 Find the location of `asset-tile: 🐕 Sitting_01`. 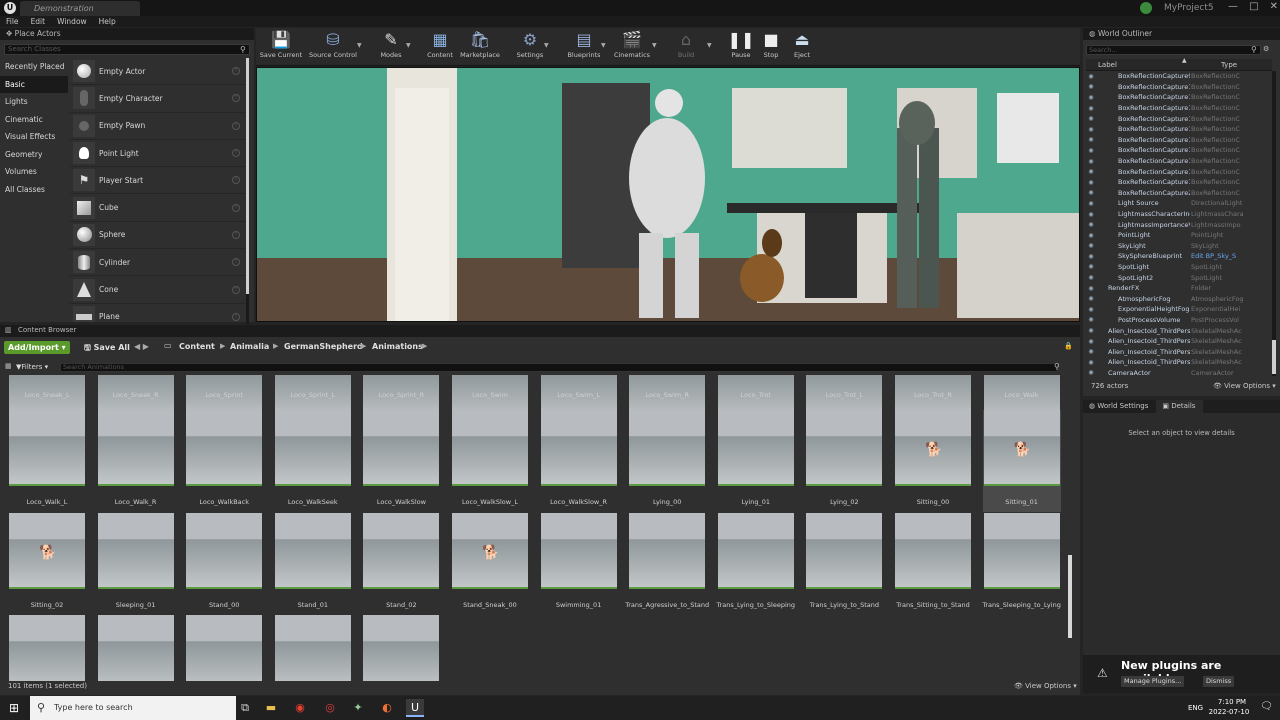

asset-tile: 🐕 Sitting_01 is located at coordinates (1021, 461).